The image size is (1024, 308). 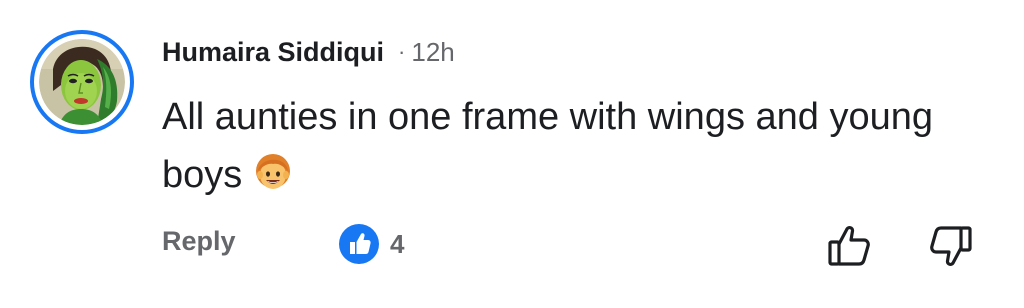 I want to click on comment-header: Humaira Siddiqui · 12h, so click(x=308, y=52).